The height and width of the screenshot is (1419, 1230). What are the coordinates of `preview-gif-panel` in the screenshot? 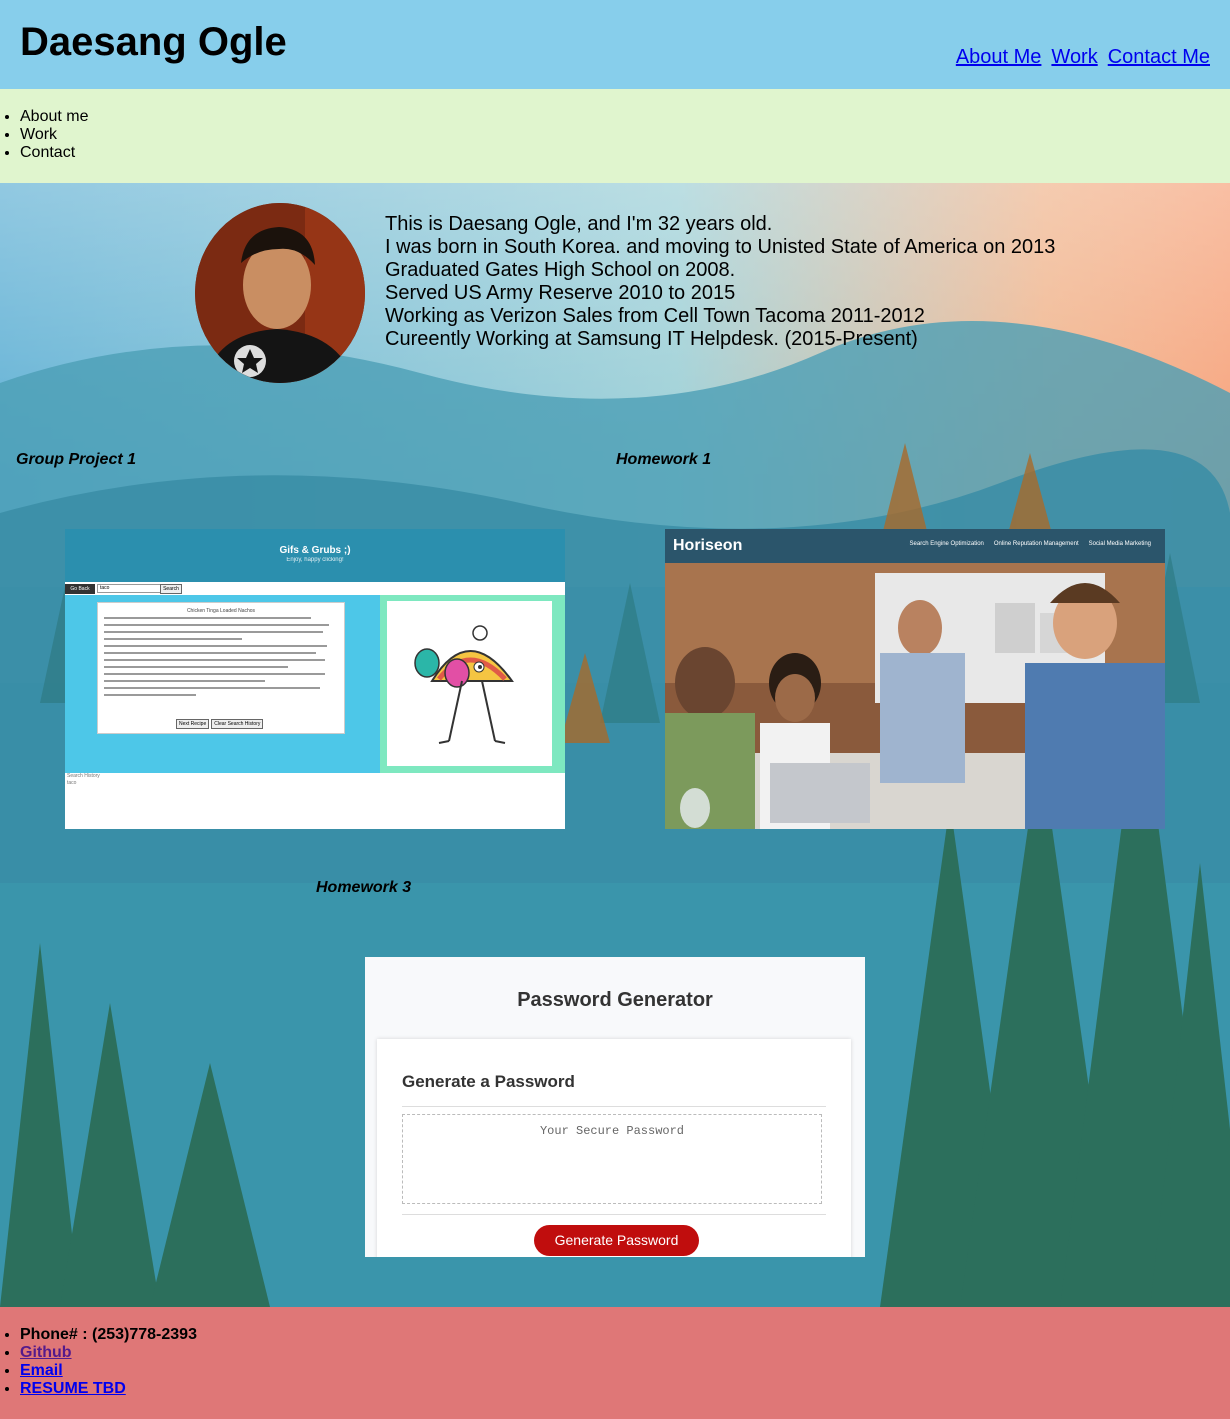 It's located at (472, 684).